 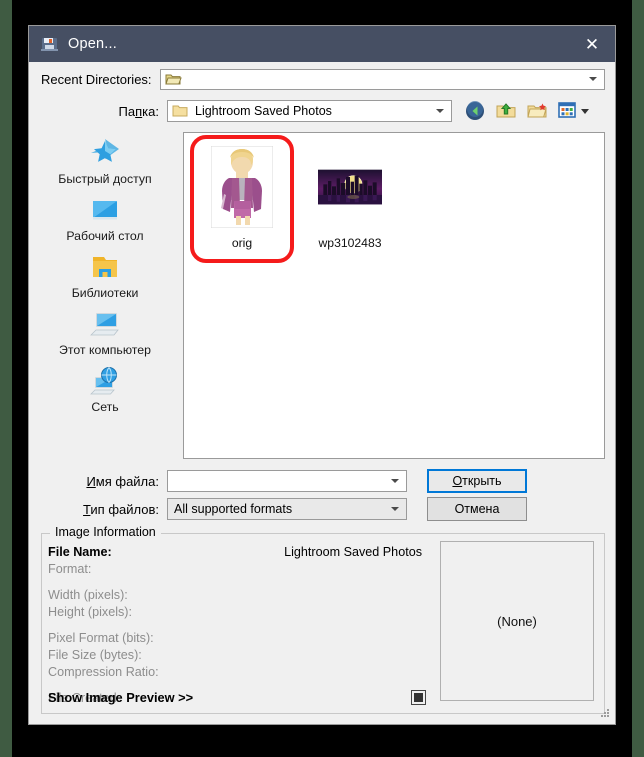 I want to click on open-folder-icon, so click(x=173, y=79).